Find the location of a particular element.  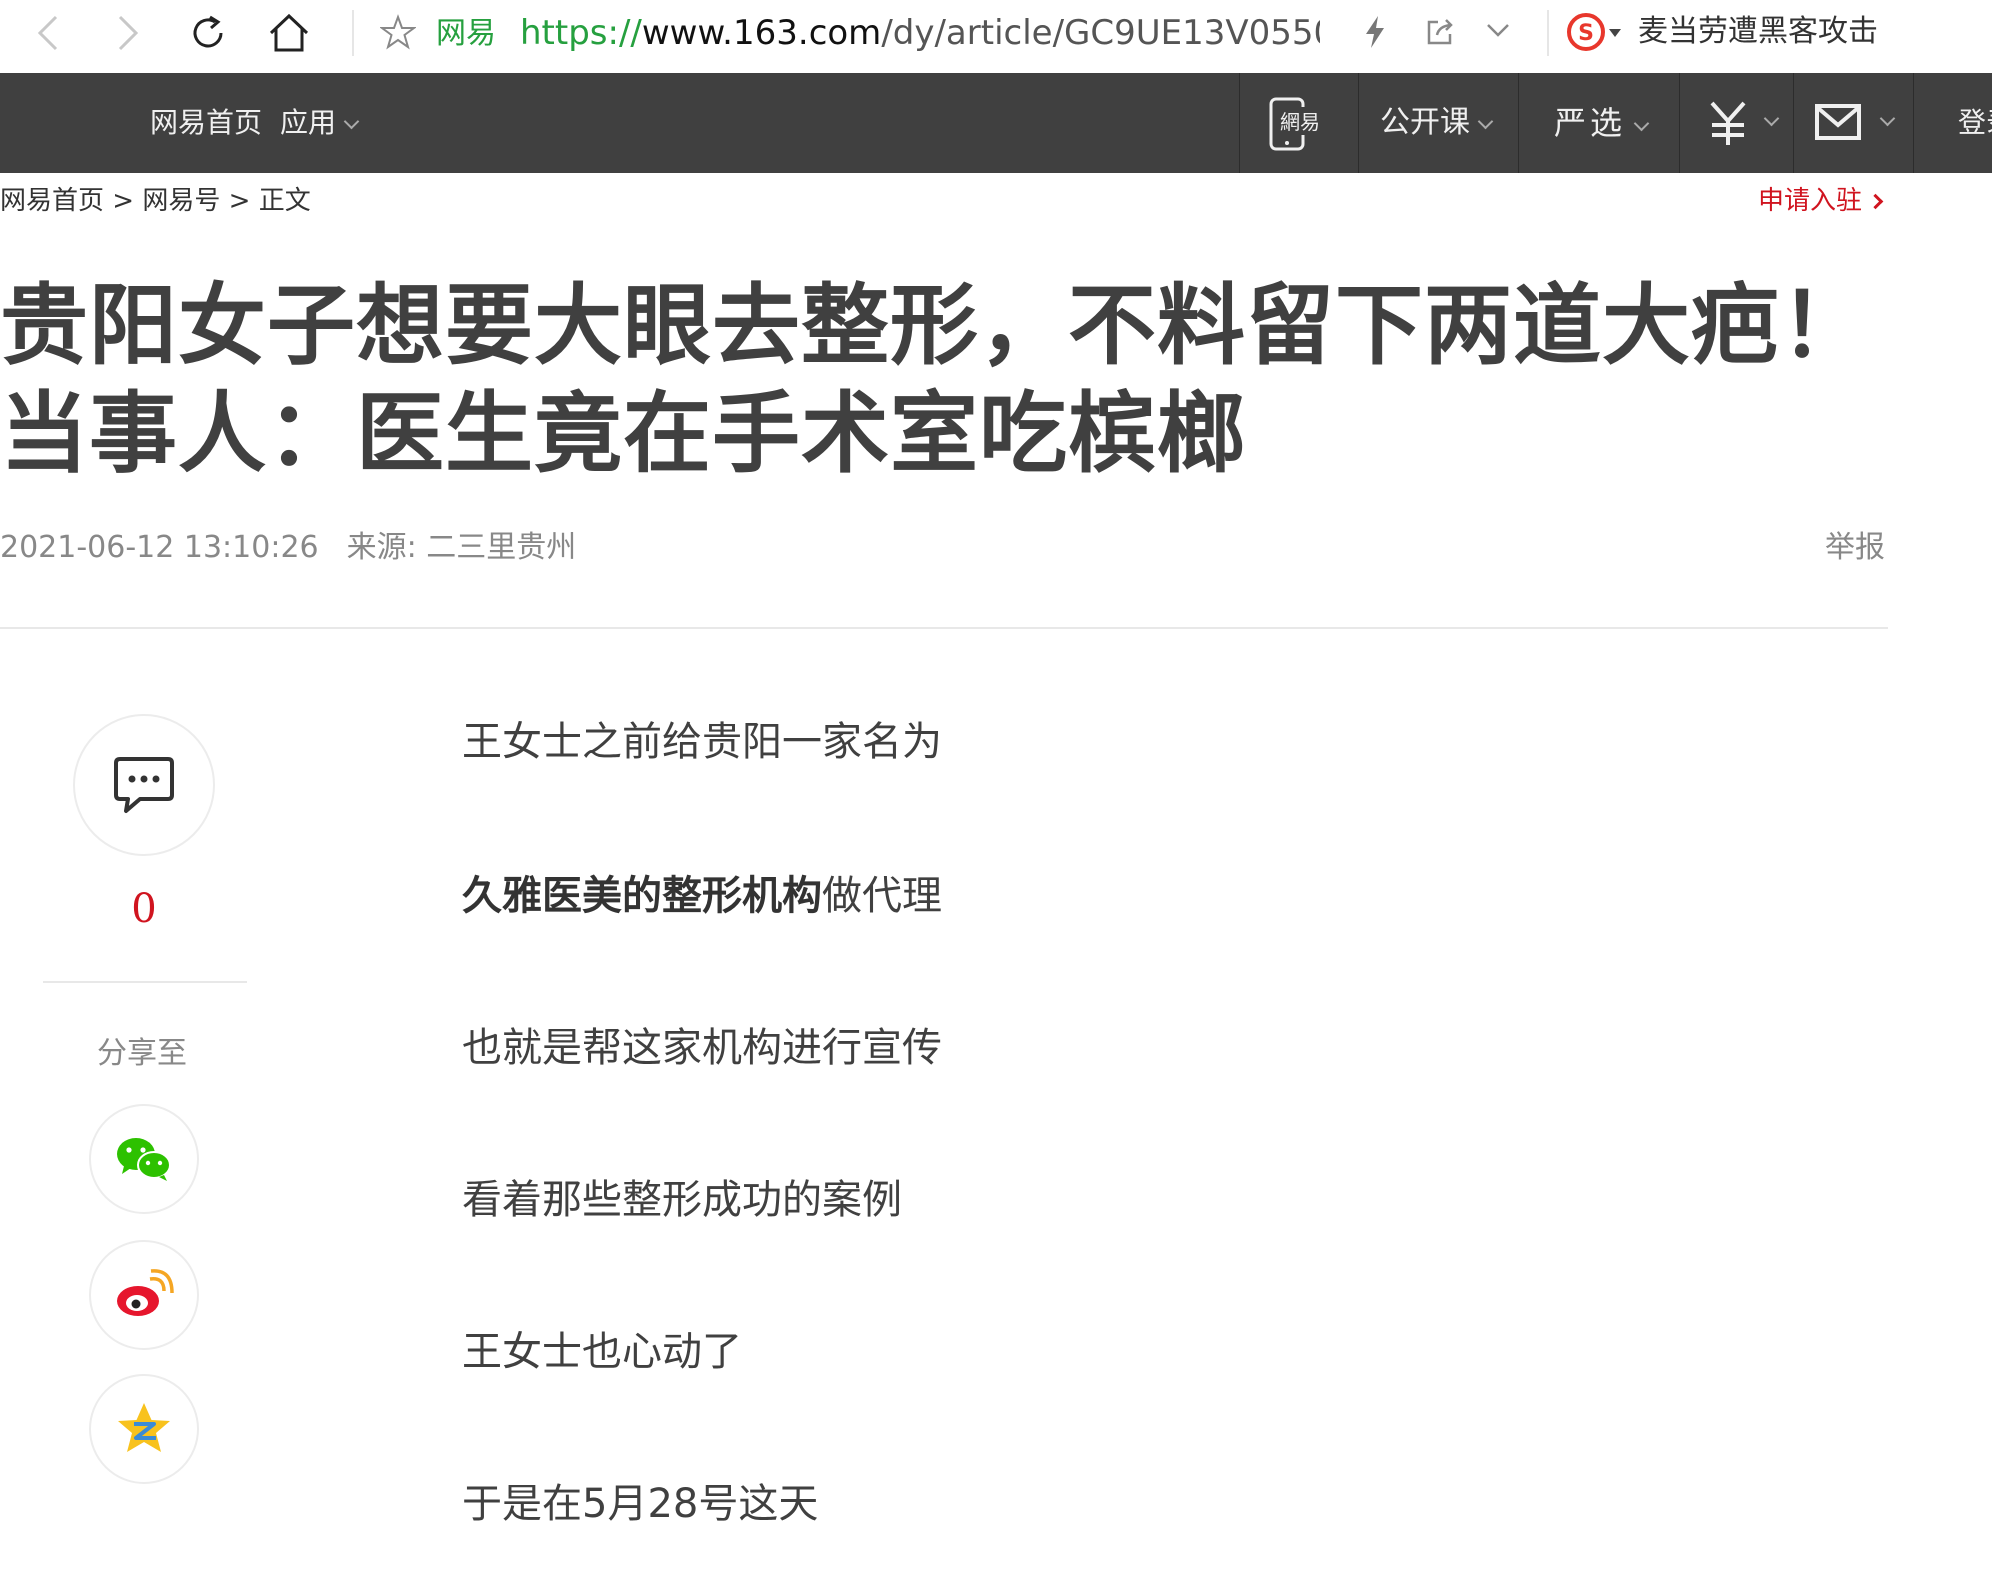

wechat-icon is located at coordinates (144, 1159).